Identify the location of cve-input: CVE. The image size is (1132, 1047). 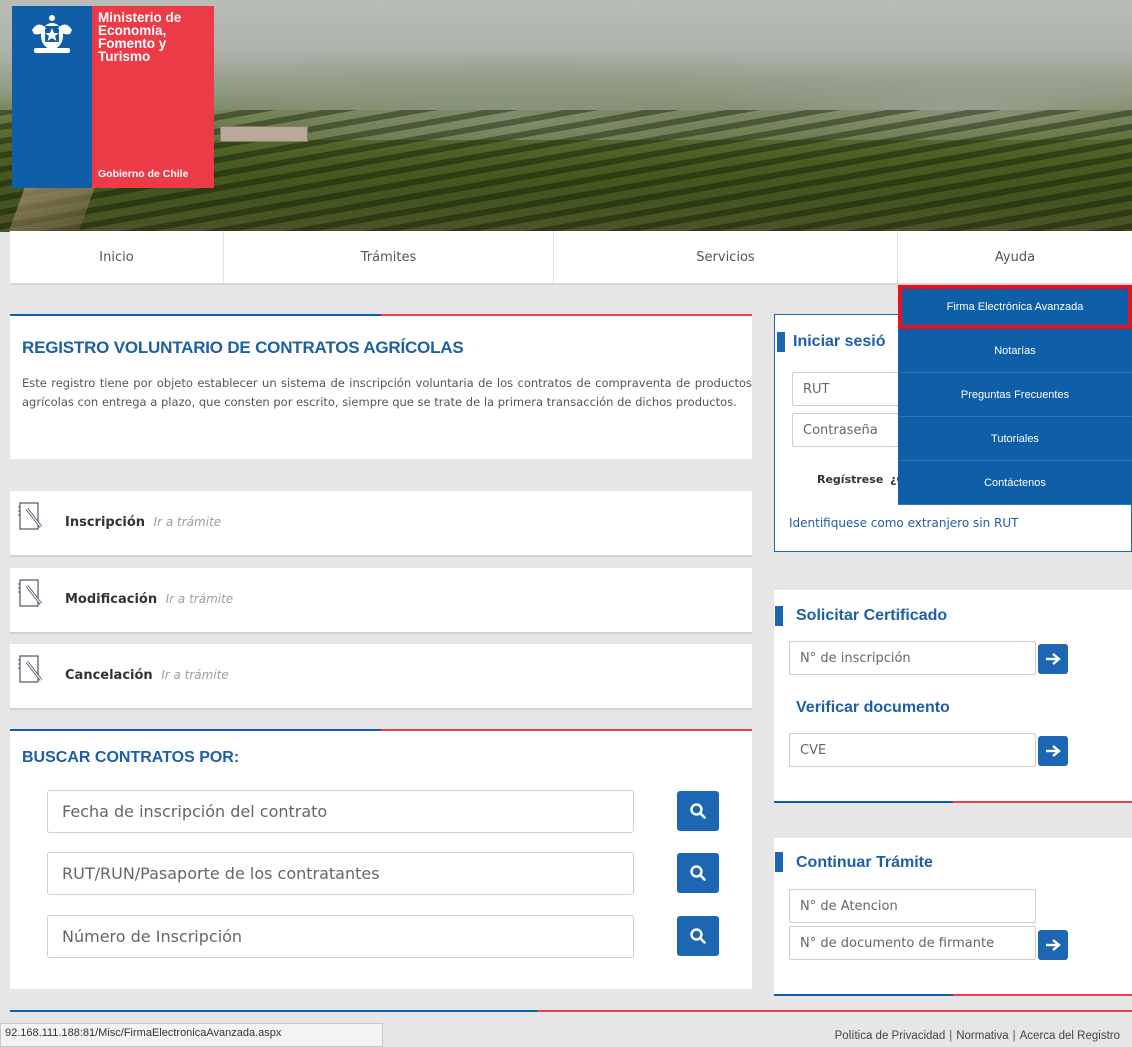
(912, 750).